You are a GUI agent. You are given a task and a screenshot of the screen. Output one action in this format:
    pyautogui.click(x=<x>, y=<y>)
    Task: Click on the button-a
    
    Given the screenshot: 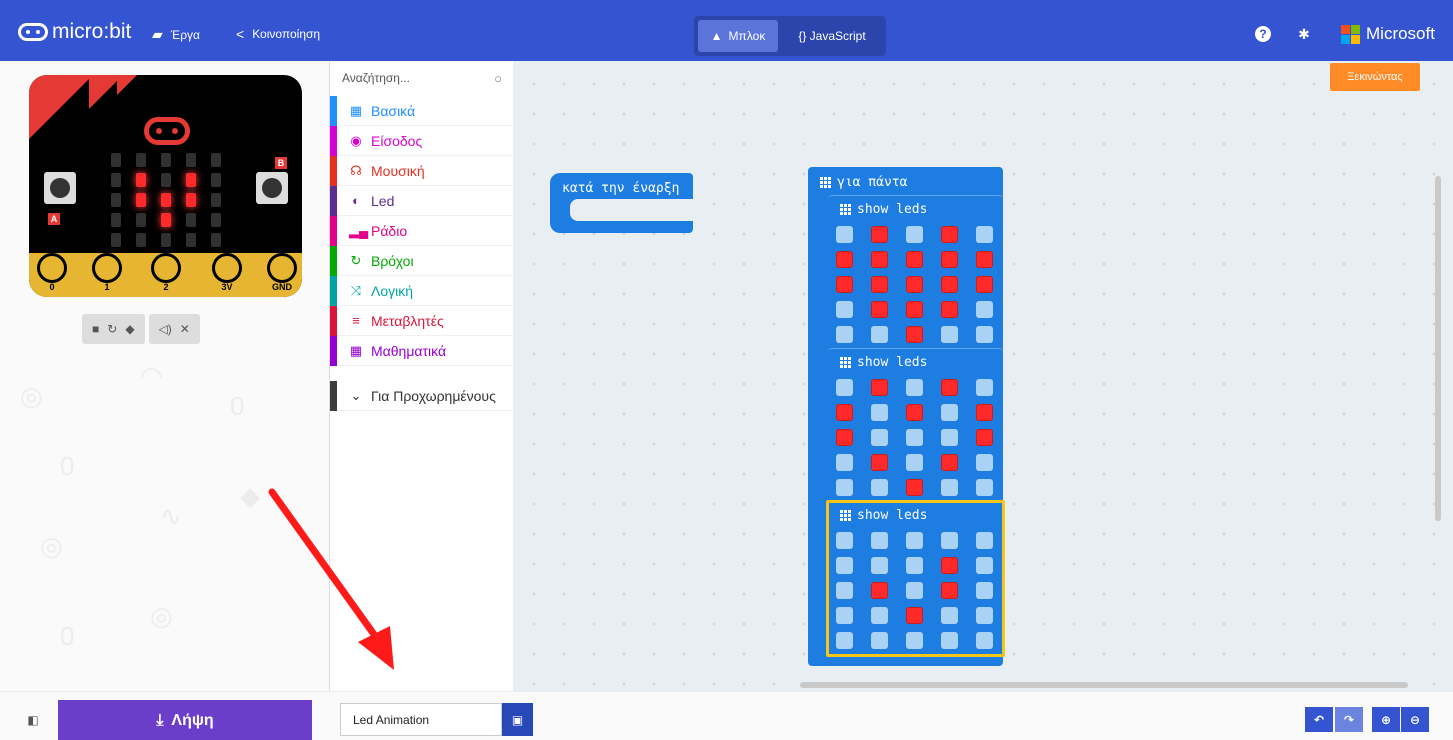 What is the action you would take?
    pyautogui.click(x=60, y=188)
    